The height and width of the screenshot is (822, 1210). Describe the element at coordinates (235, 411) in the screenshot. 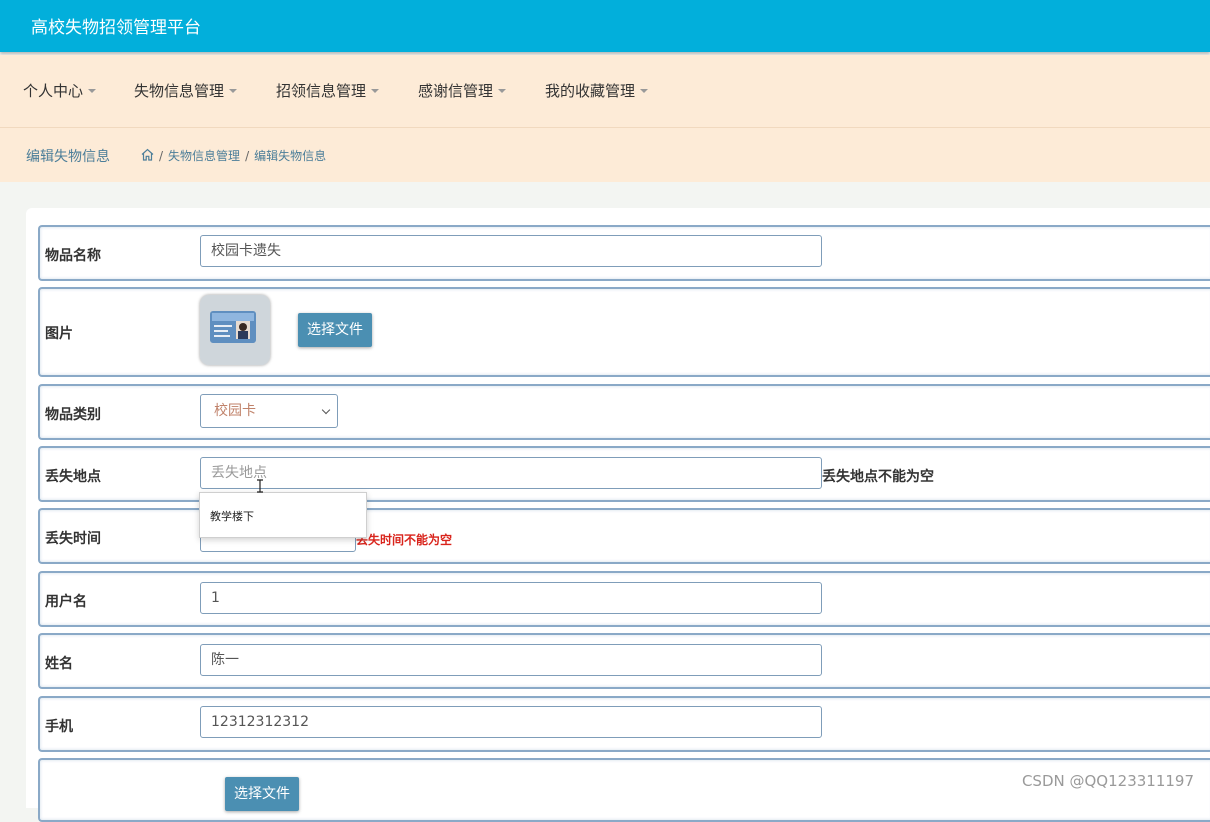

I see `category-selected-value: 校园卡` at that location.